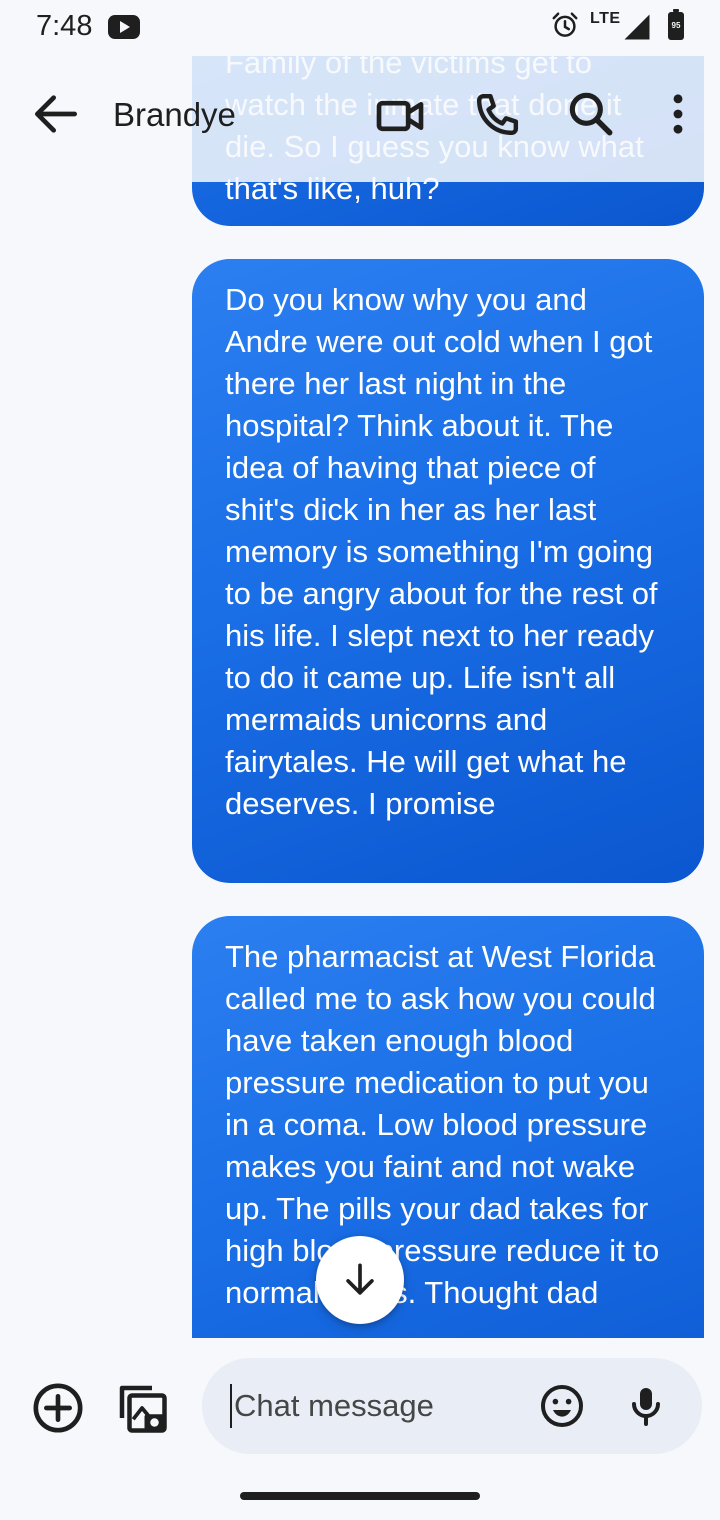 This screenshot has width=720, height=1520. What do you see at coordinates (360, 28) in the screenshot?
I see `status-bar: 7:48 LTE 95` at bounding box center [360, 28].